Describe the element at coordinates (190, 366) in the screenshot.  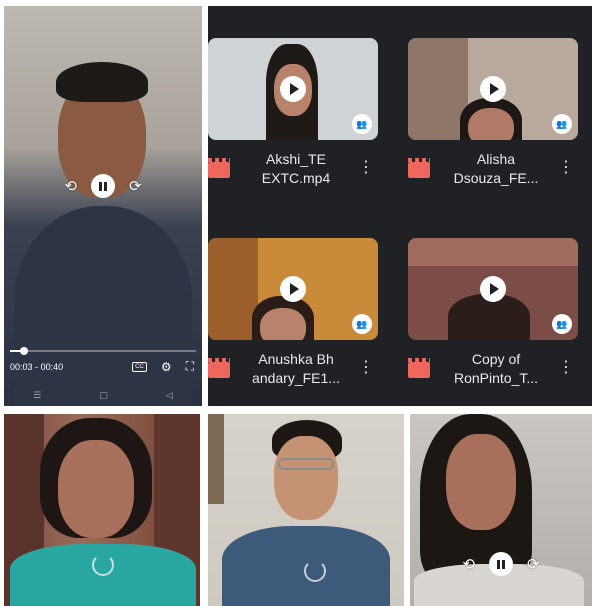
I see `fullscreen-icon: ⛶` at that location.